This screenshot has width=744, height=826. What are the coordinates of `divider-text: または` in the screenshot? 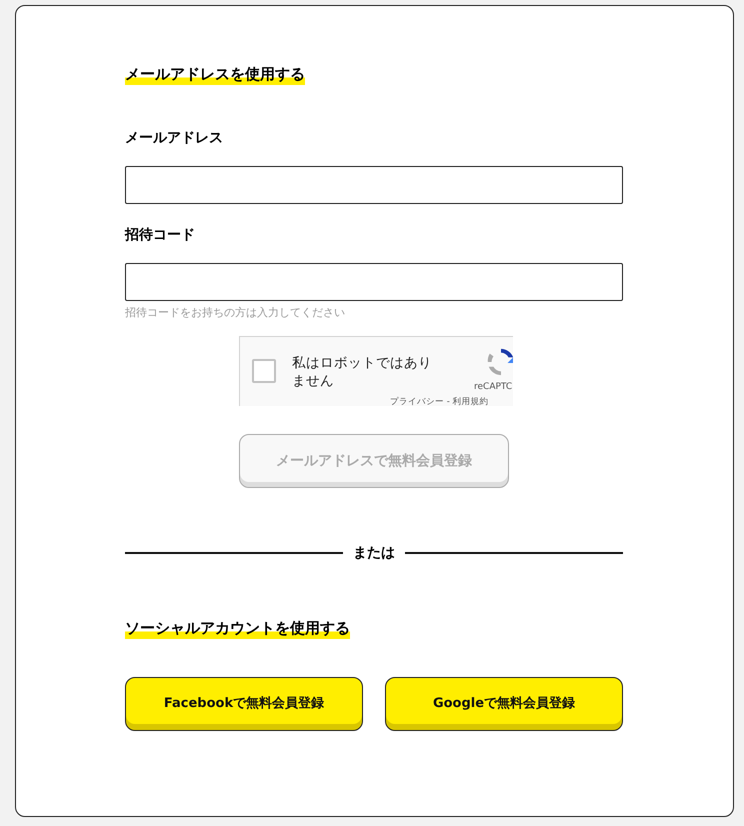 It's located at (374, 553).